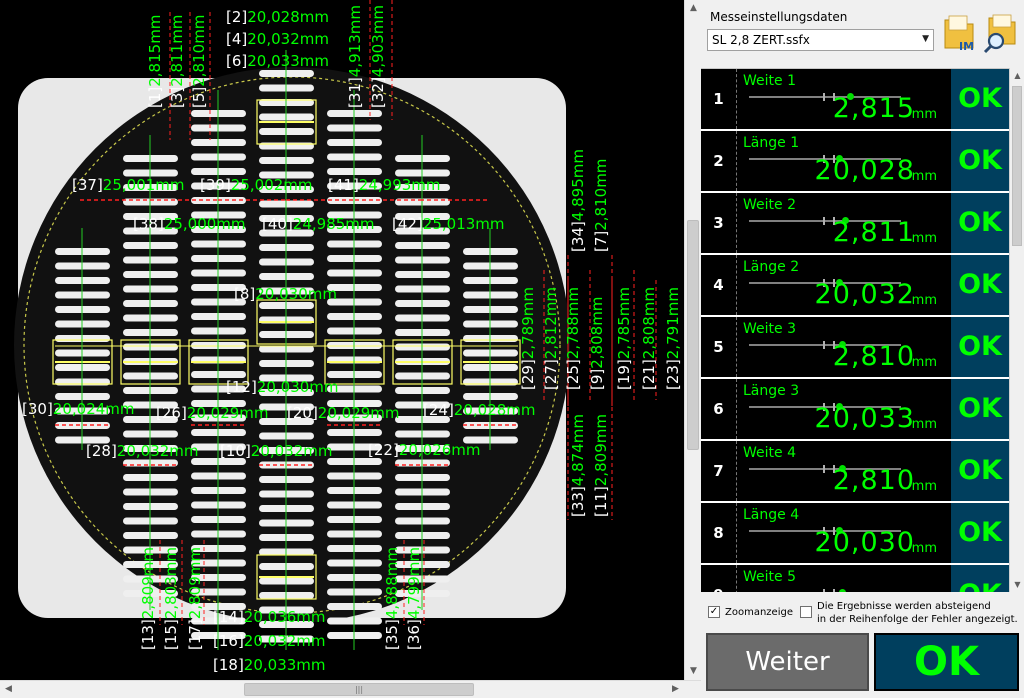 This screenshot has height=698, width=1024. What do you see at coordinates (719, 471) in the screenshot?
I see `result-index: 7` at bounding box center [719, 471].